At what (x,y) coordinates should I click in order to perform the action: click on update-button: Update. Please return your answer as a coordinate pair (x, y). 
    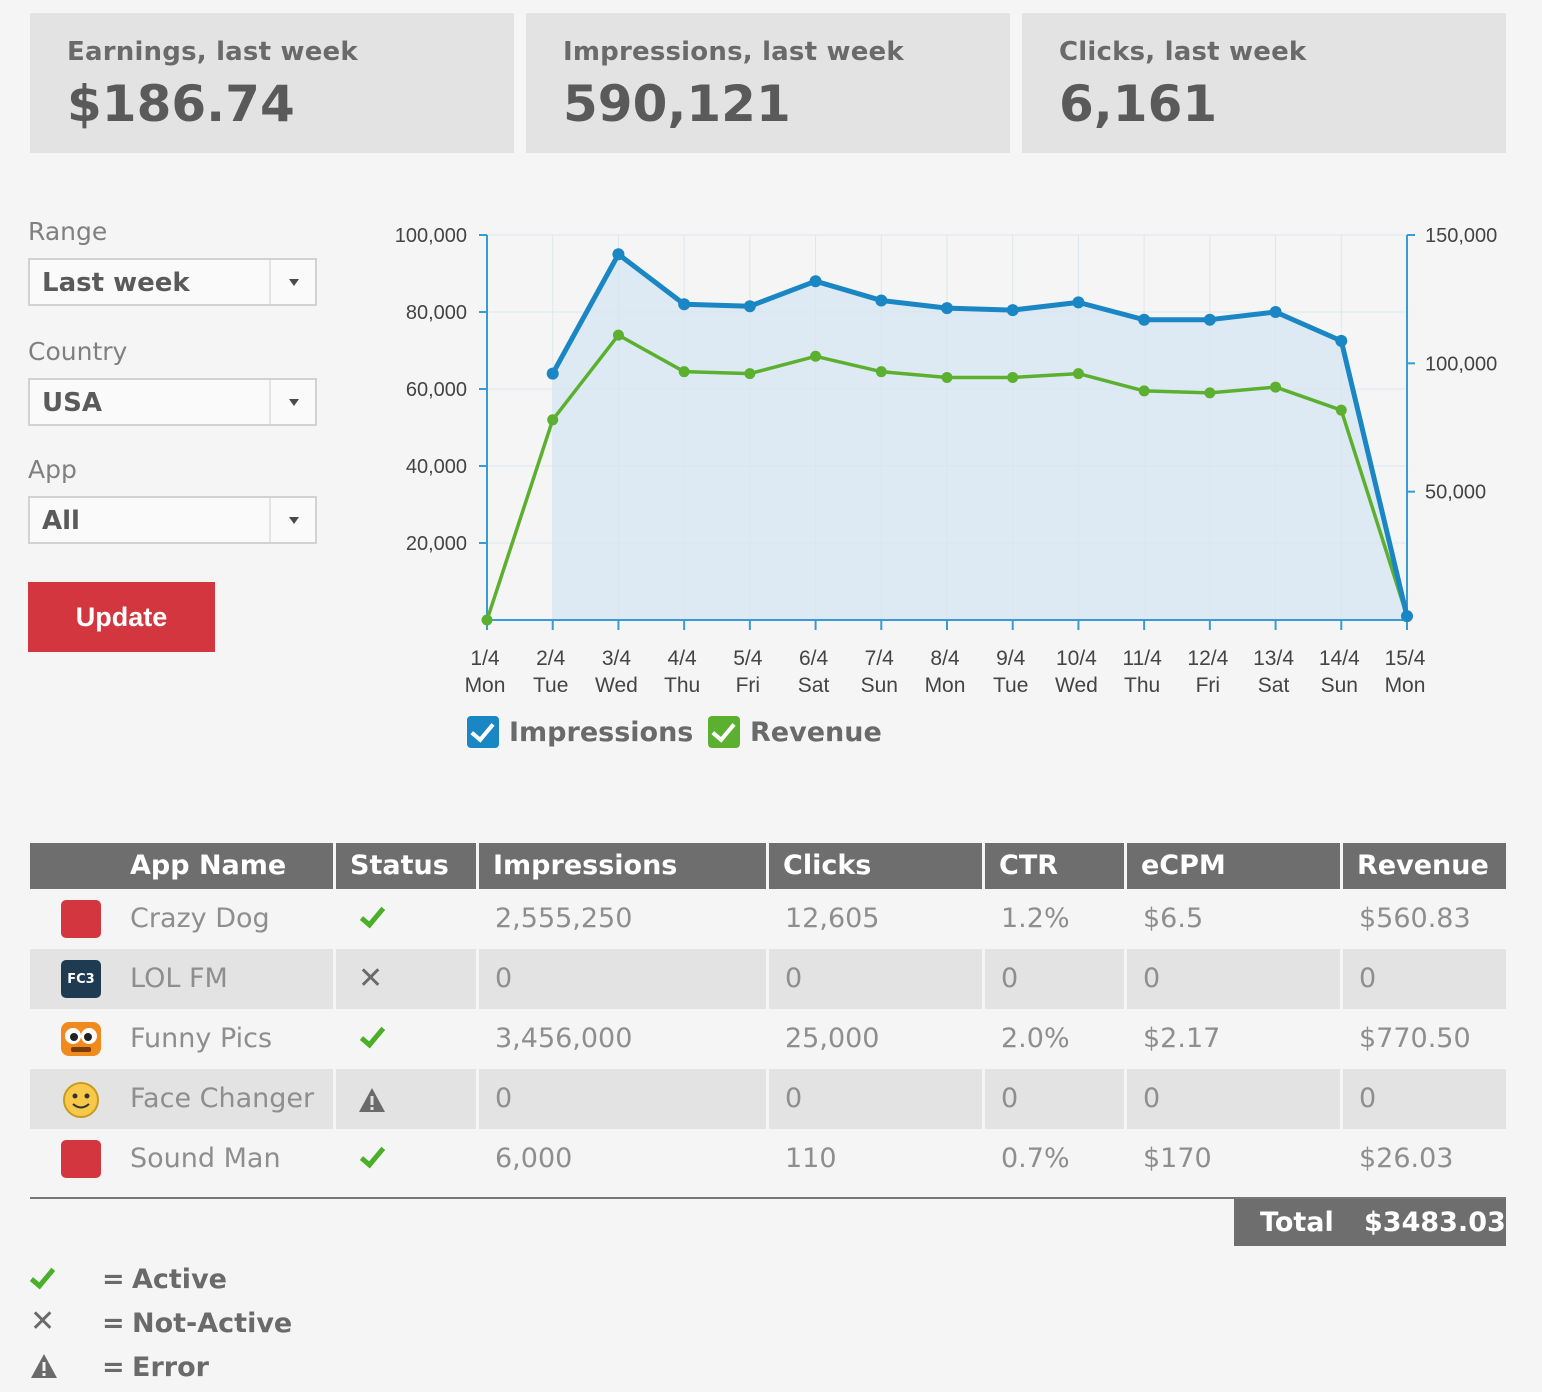
    Looking at the image, I should click on (121, 617).